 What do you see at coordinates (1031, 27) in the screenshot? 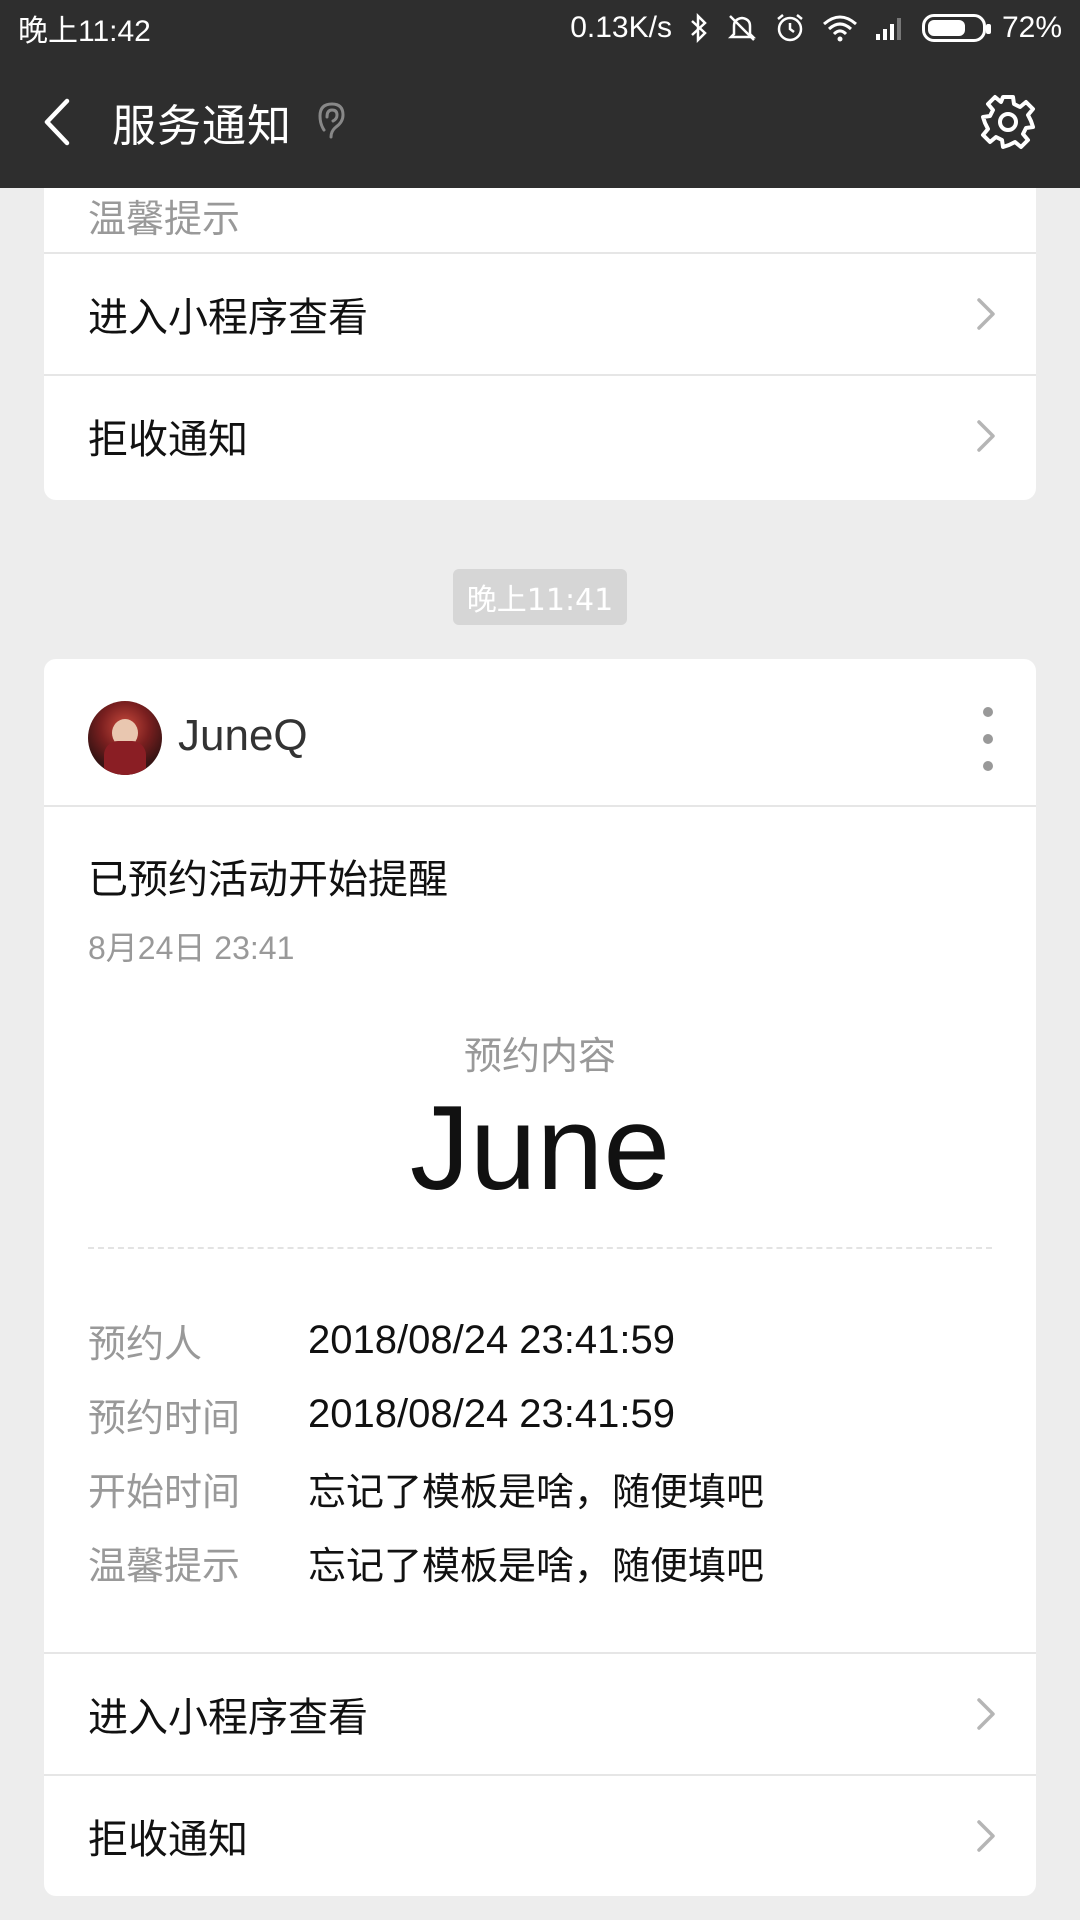
I see `battery-percent: 72%` at bounding box center [1031, 27].